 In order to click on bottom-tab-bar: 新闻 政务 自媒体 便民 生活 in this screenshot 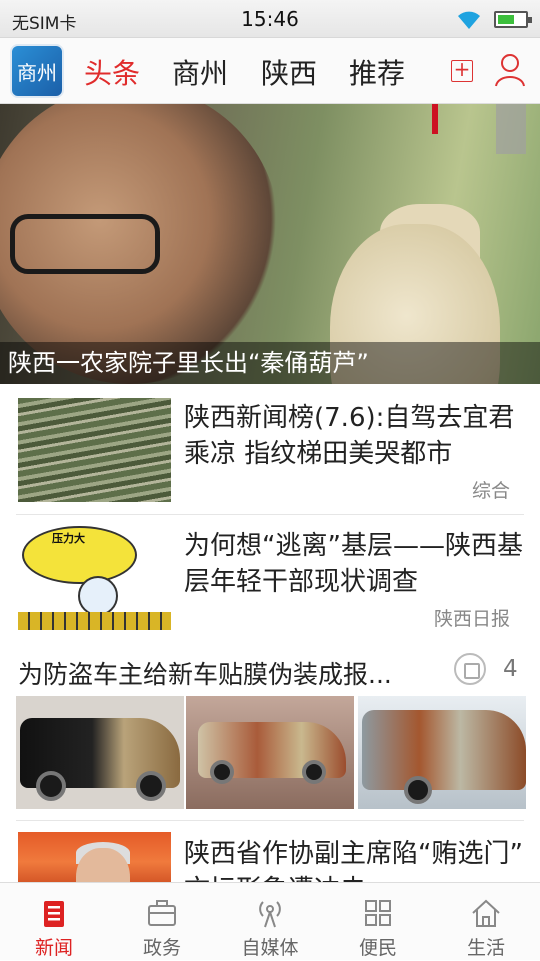, I will do `click(270, 921)`.